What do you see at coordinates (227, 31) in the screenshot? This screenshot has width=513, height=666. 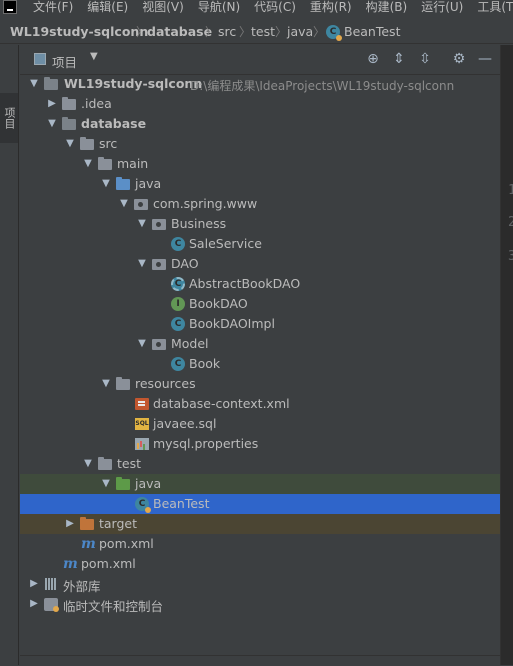 I see `breadcrumb-src: src` at bounding box center [227, 31].